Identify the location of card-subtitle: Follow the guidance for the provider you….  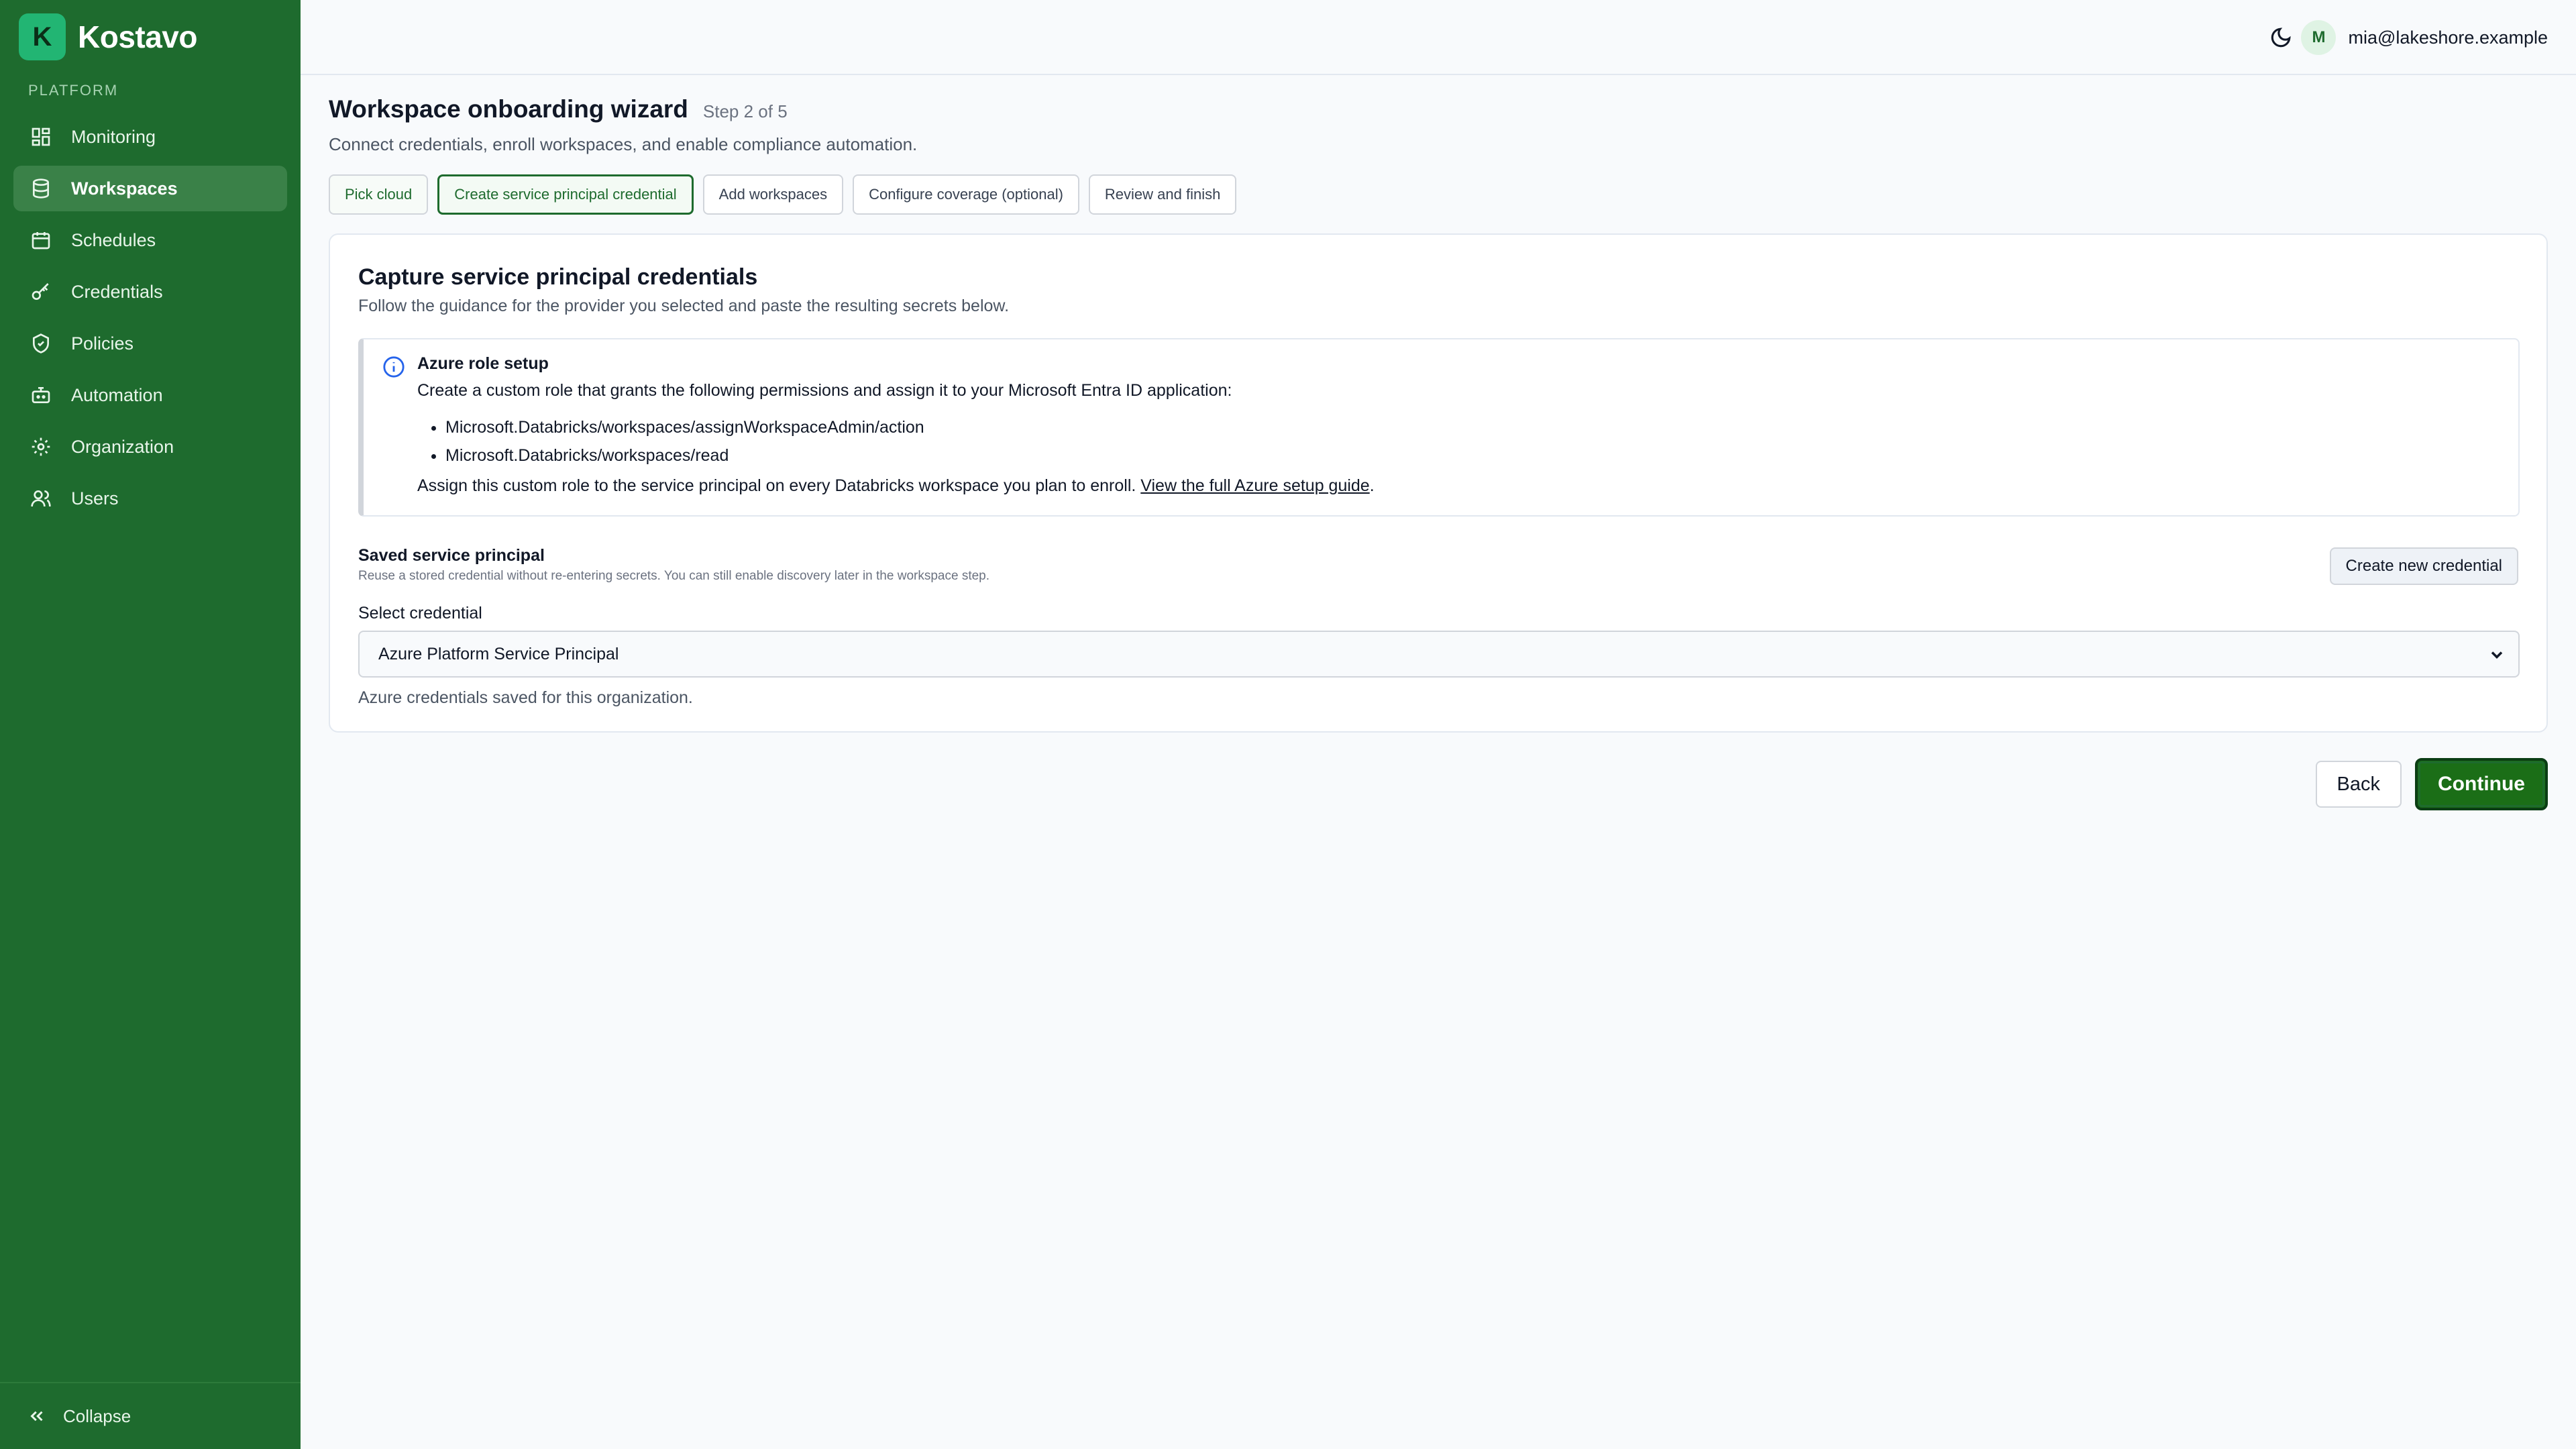
(684, 306).